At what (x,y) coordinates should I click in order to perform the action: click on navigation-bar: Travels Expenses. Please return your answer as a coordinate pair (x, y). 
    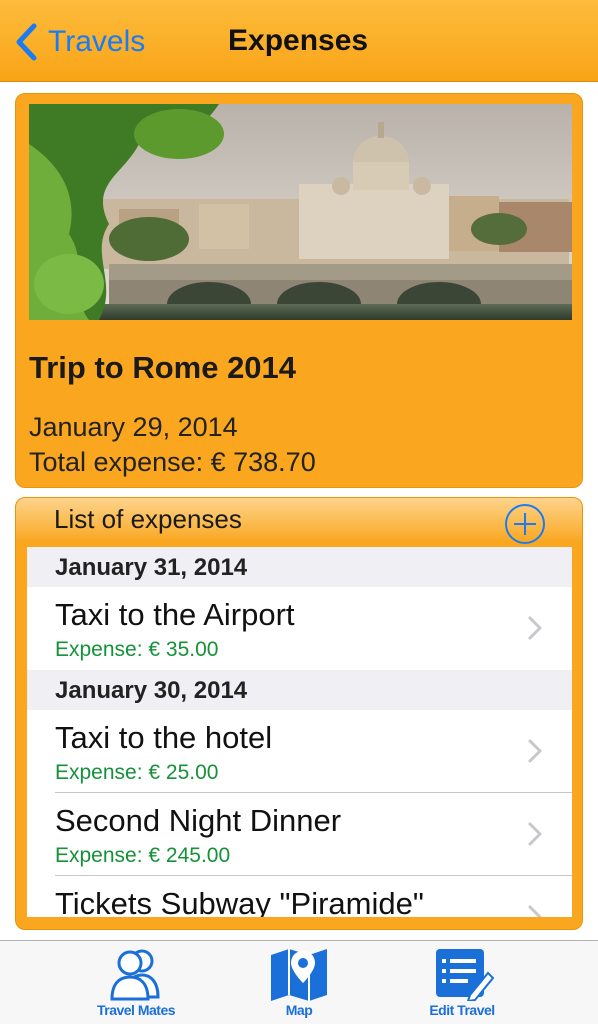
    Looking at the image, I should click on (299, 41).